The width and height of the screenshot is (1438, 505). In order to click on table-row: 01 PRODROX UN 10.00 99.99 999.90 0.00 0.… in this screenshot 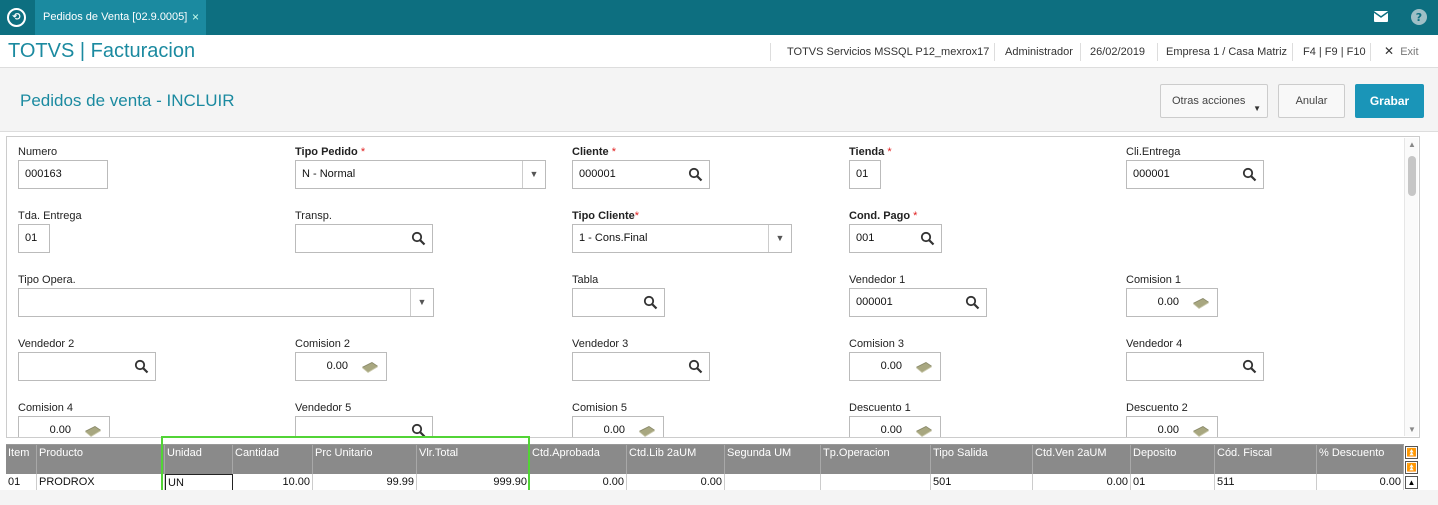, I will do `click(705, 482)`.